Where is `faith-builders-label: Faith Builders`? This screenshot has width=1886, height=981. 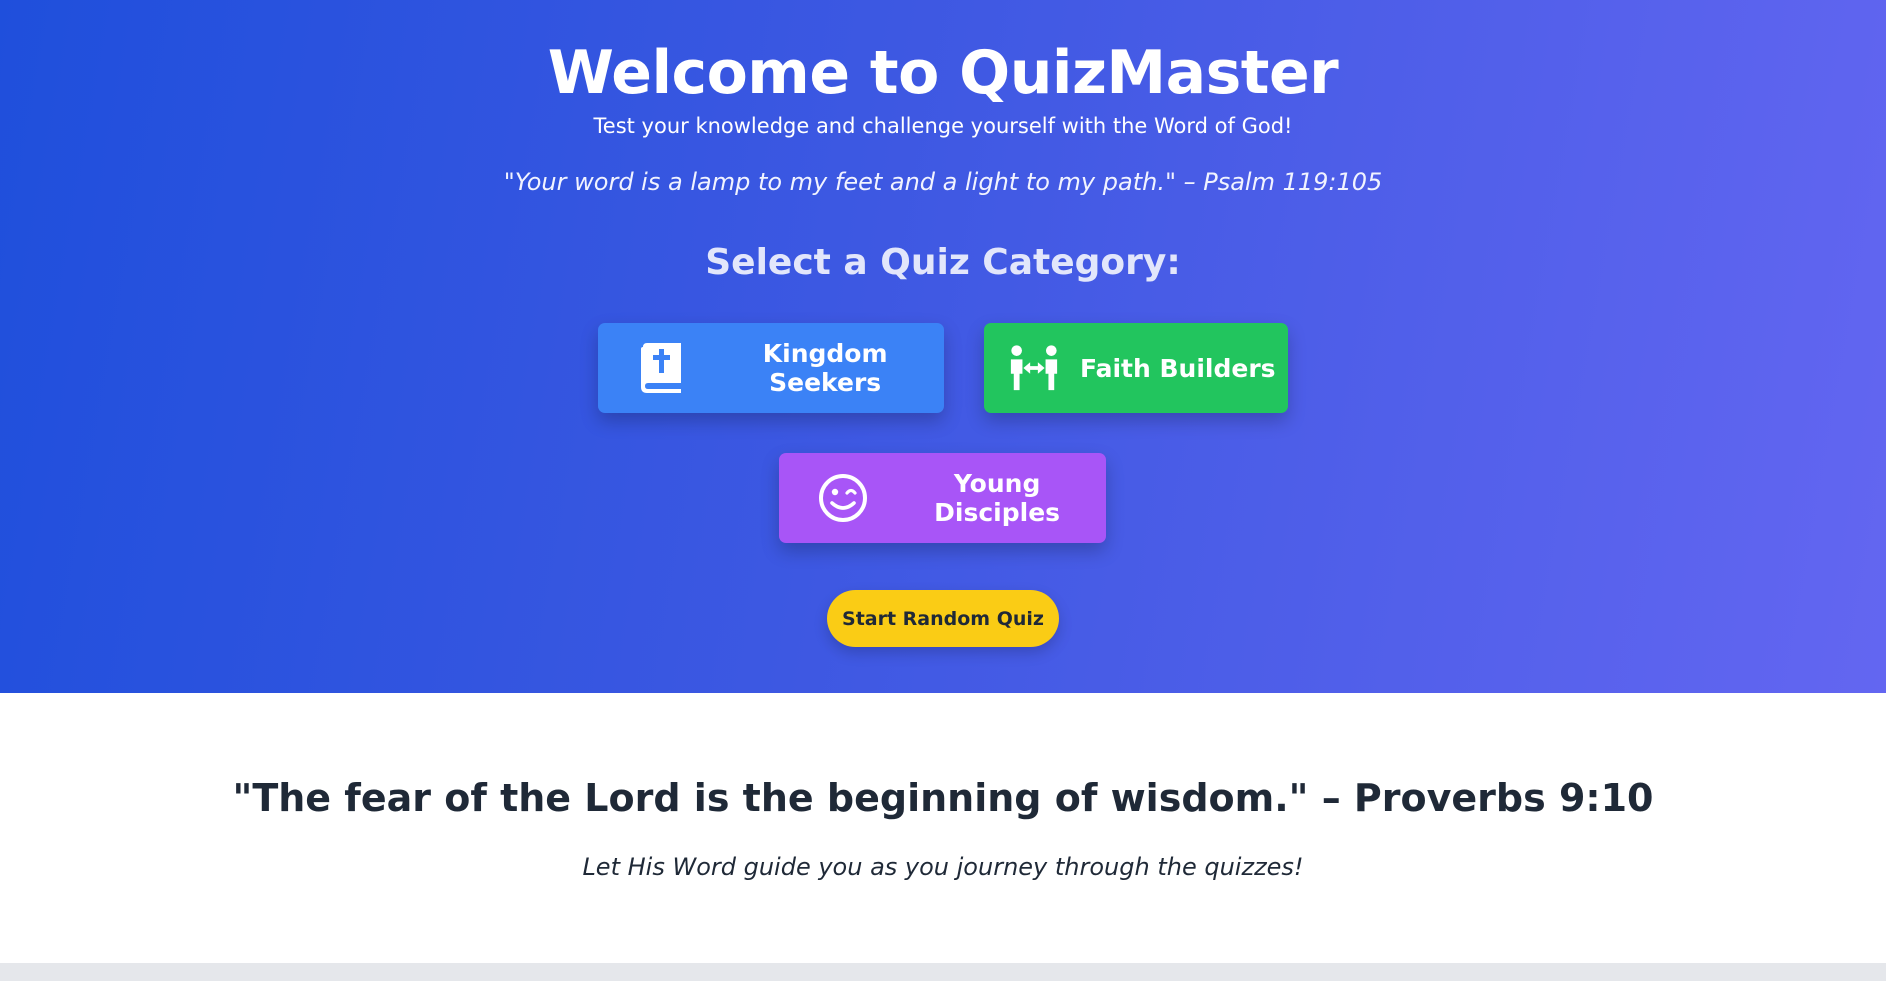 faith-builders-label: Faith Builders is located at coordinates (1178, 368).